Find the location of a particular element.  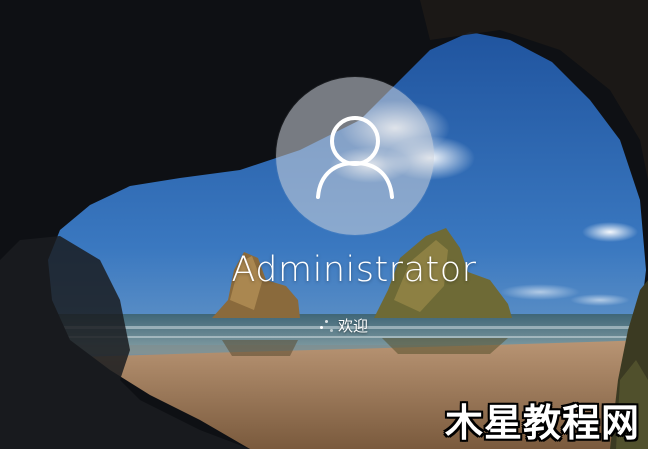

username-label: Administrator is located at coordinates (354, 270).